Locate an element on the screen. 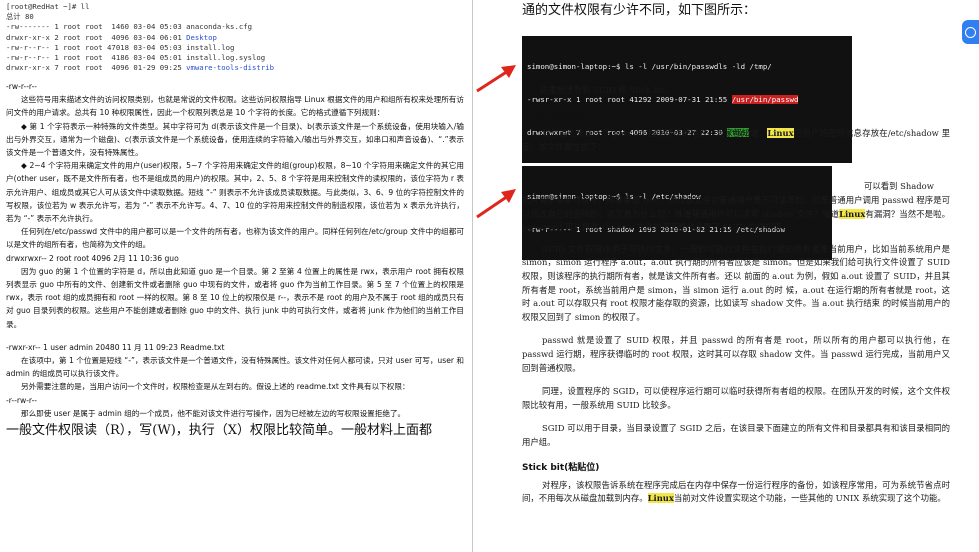 The image size is (979, 552). dir-link: Desktop is located at coordinates (201, 37).